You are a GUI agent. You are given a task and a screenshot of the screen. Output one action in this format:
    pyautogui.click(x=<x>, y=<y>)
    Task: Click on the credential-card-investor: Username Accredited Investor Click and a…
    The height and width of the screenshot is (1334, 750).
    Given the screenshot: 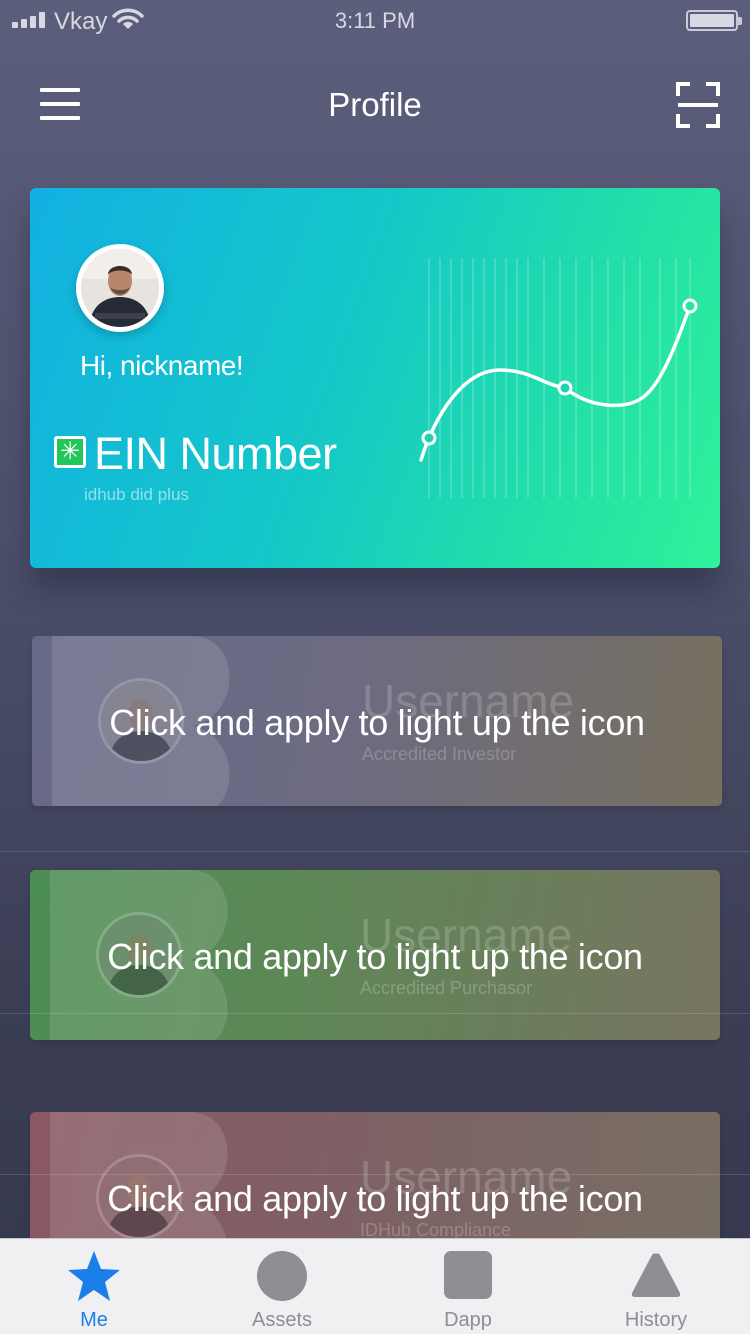 What is the action you would take?
    pyautogui.click(x=377, y=721)
    